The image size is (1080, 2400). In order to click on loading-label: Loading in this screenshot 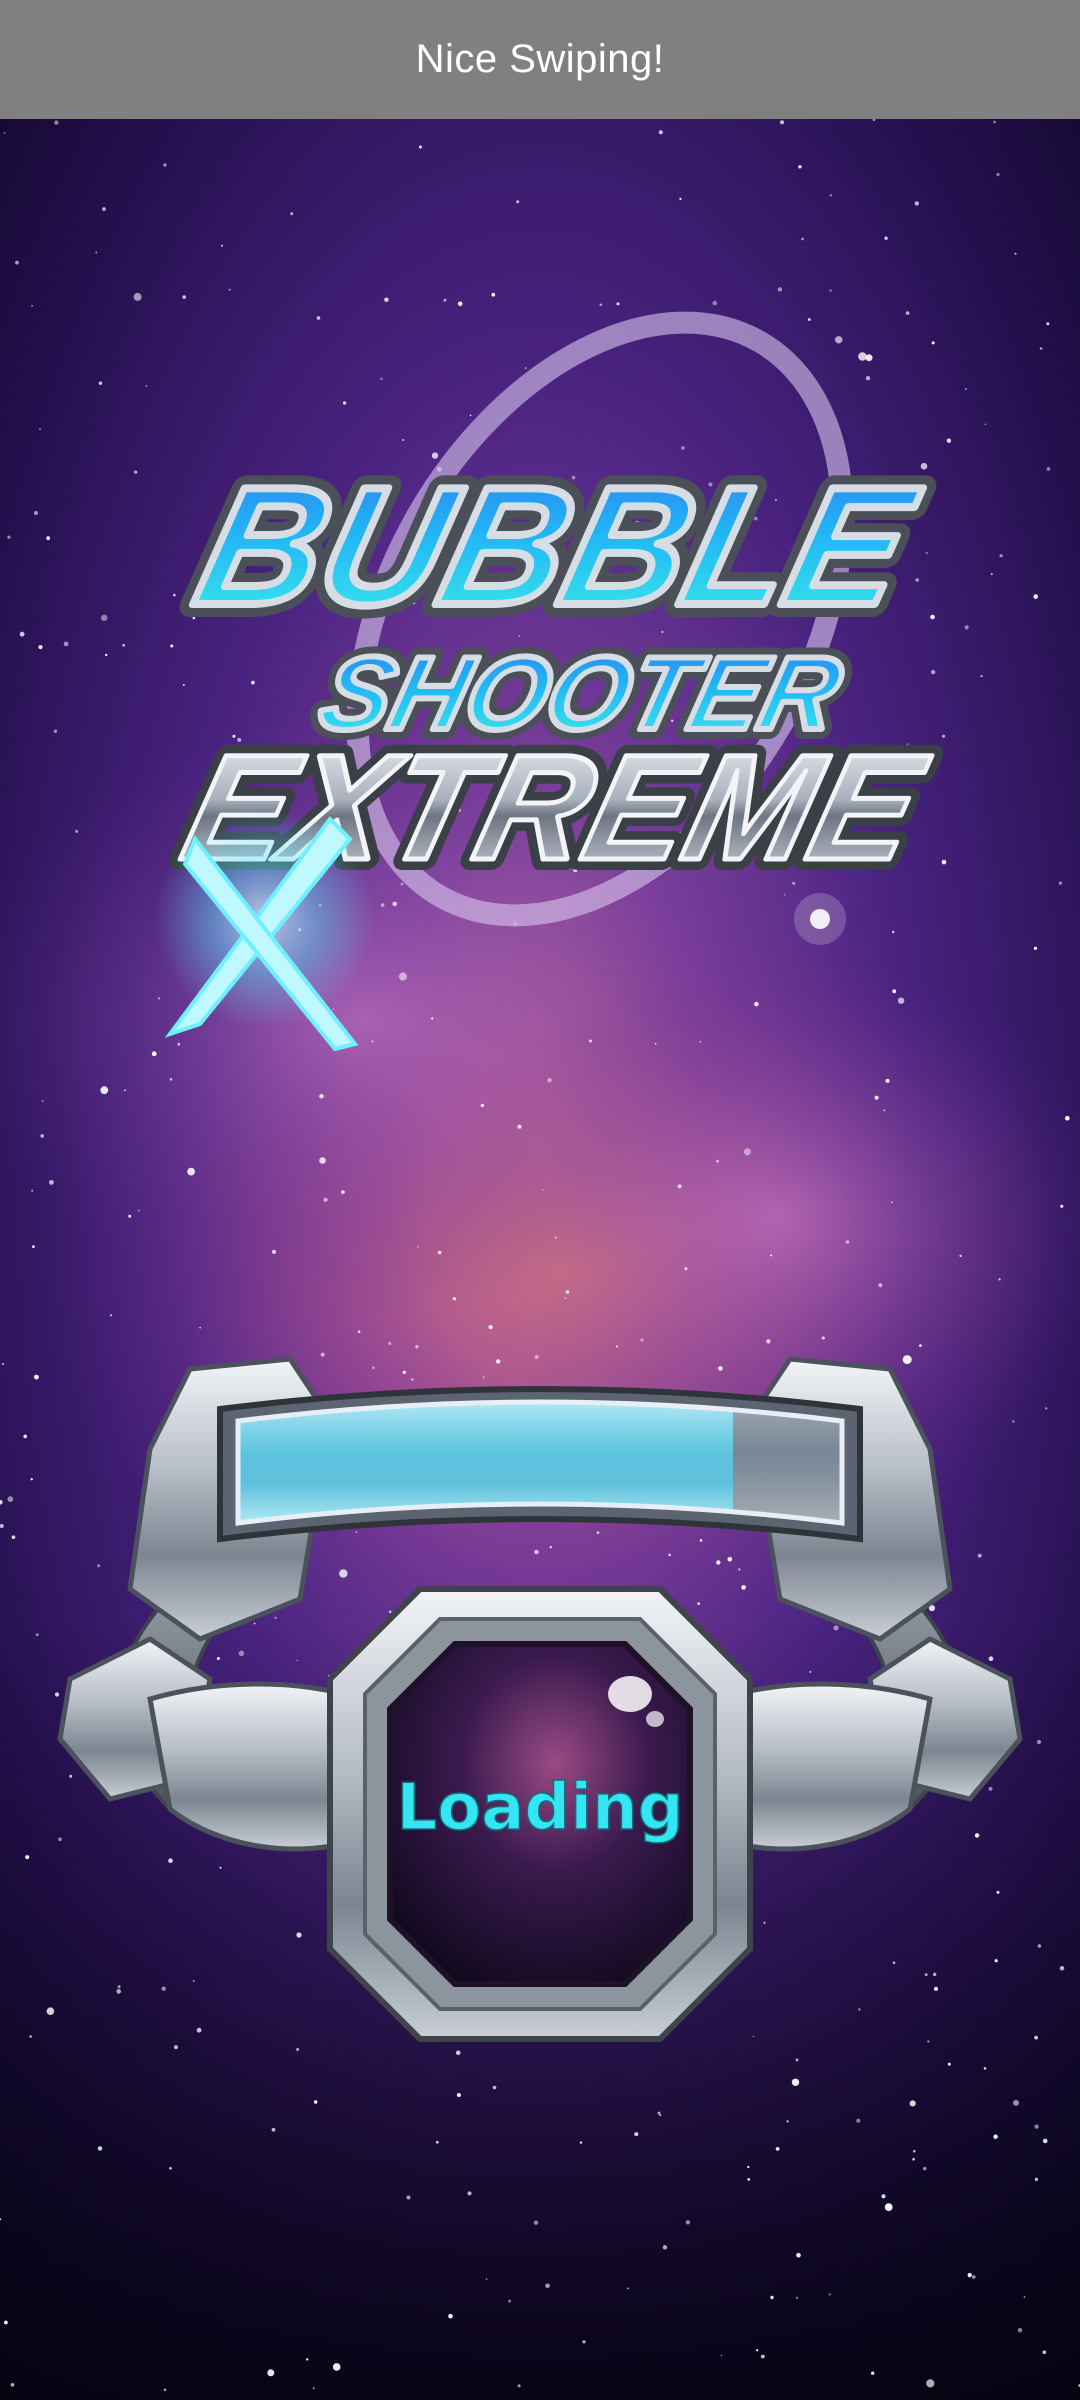, I will do `click(539, 1808)`.